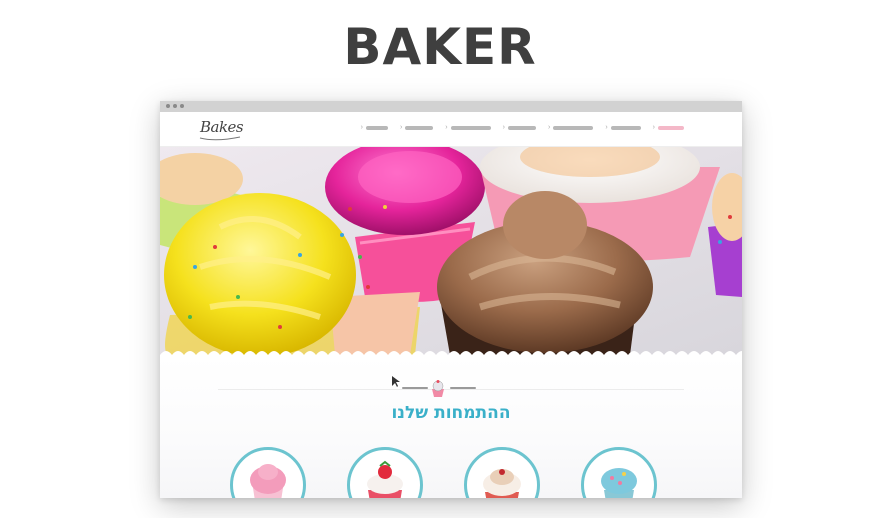 The height and width of the screenshot is (518, 880). What do you see at coordinates (222, 129) in the screenshot?
I see `site-logo: Bakes` at bounding box center [222, 129].